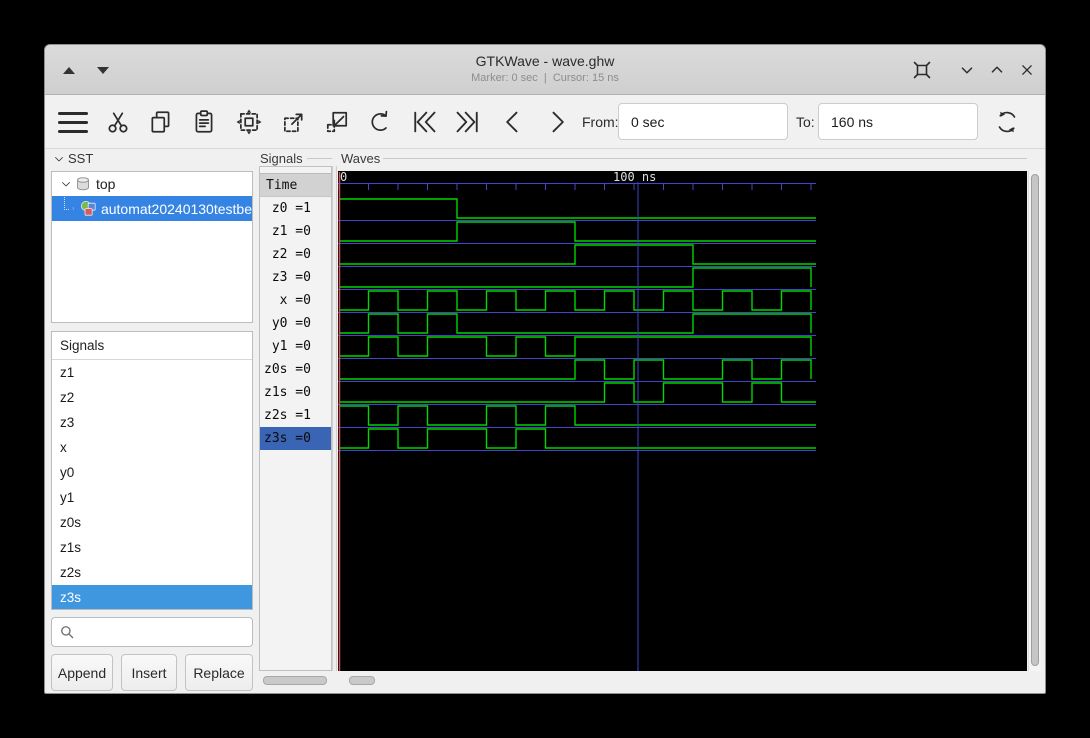 The height and width of the screenshot is (738, 1090). I want to click on zoom-fit-icon, so click(249, 122).